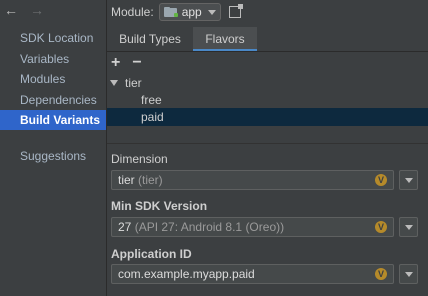  Describe the element at coordinates (53, 120) in the screenshot. I see `sidebar-item-build-variants: Build Variants` at that location.